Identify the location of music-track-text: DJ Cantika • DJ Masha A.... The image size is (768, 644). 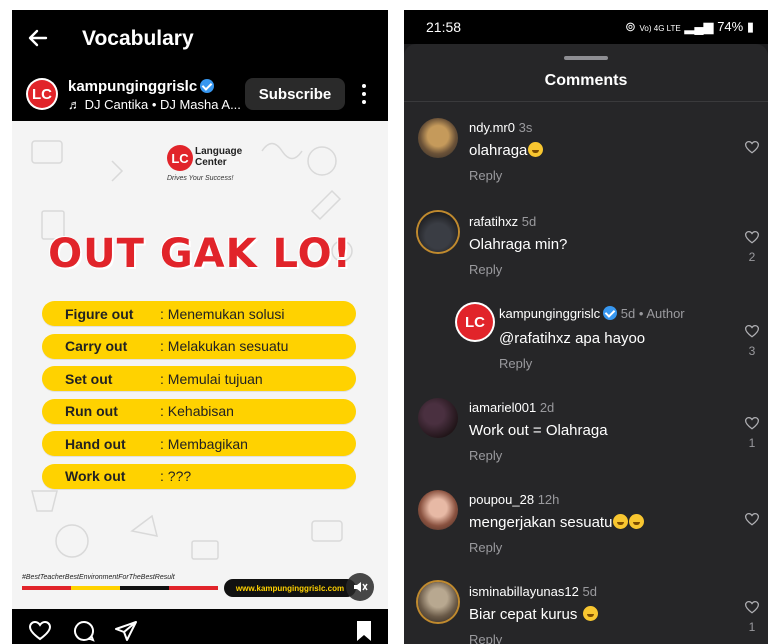
(162, 104).